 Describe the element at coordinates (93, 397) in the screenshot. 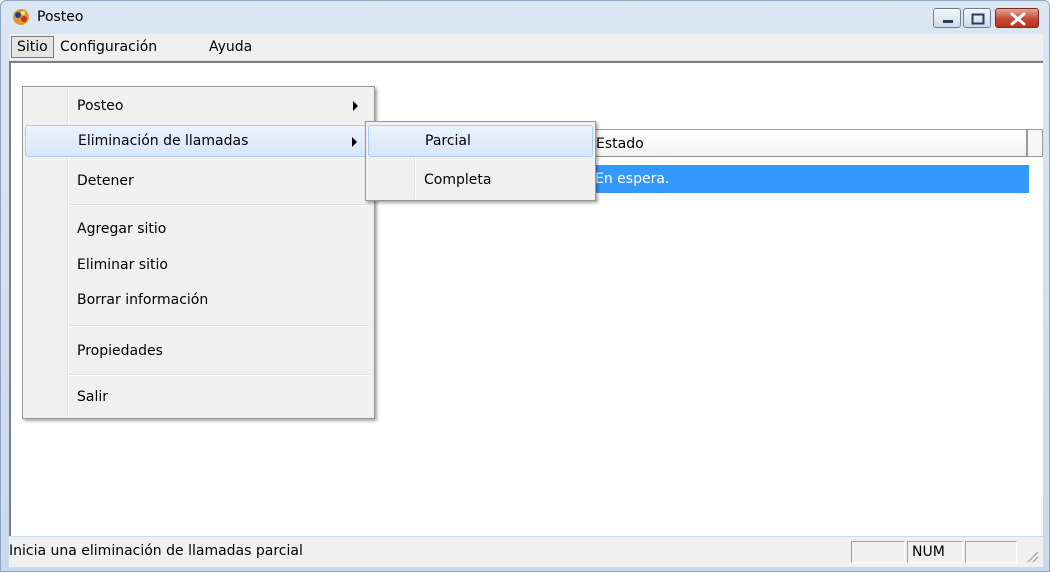

I see `menu-item-label: Salir` at that location.